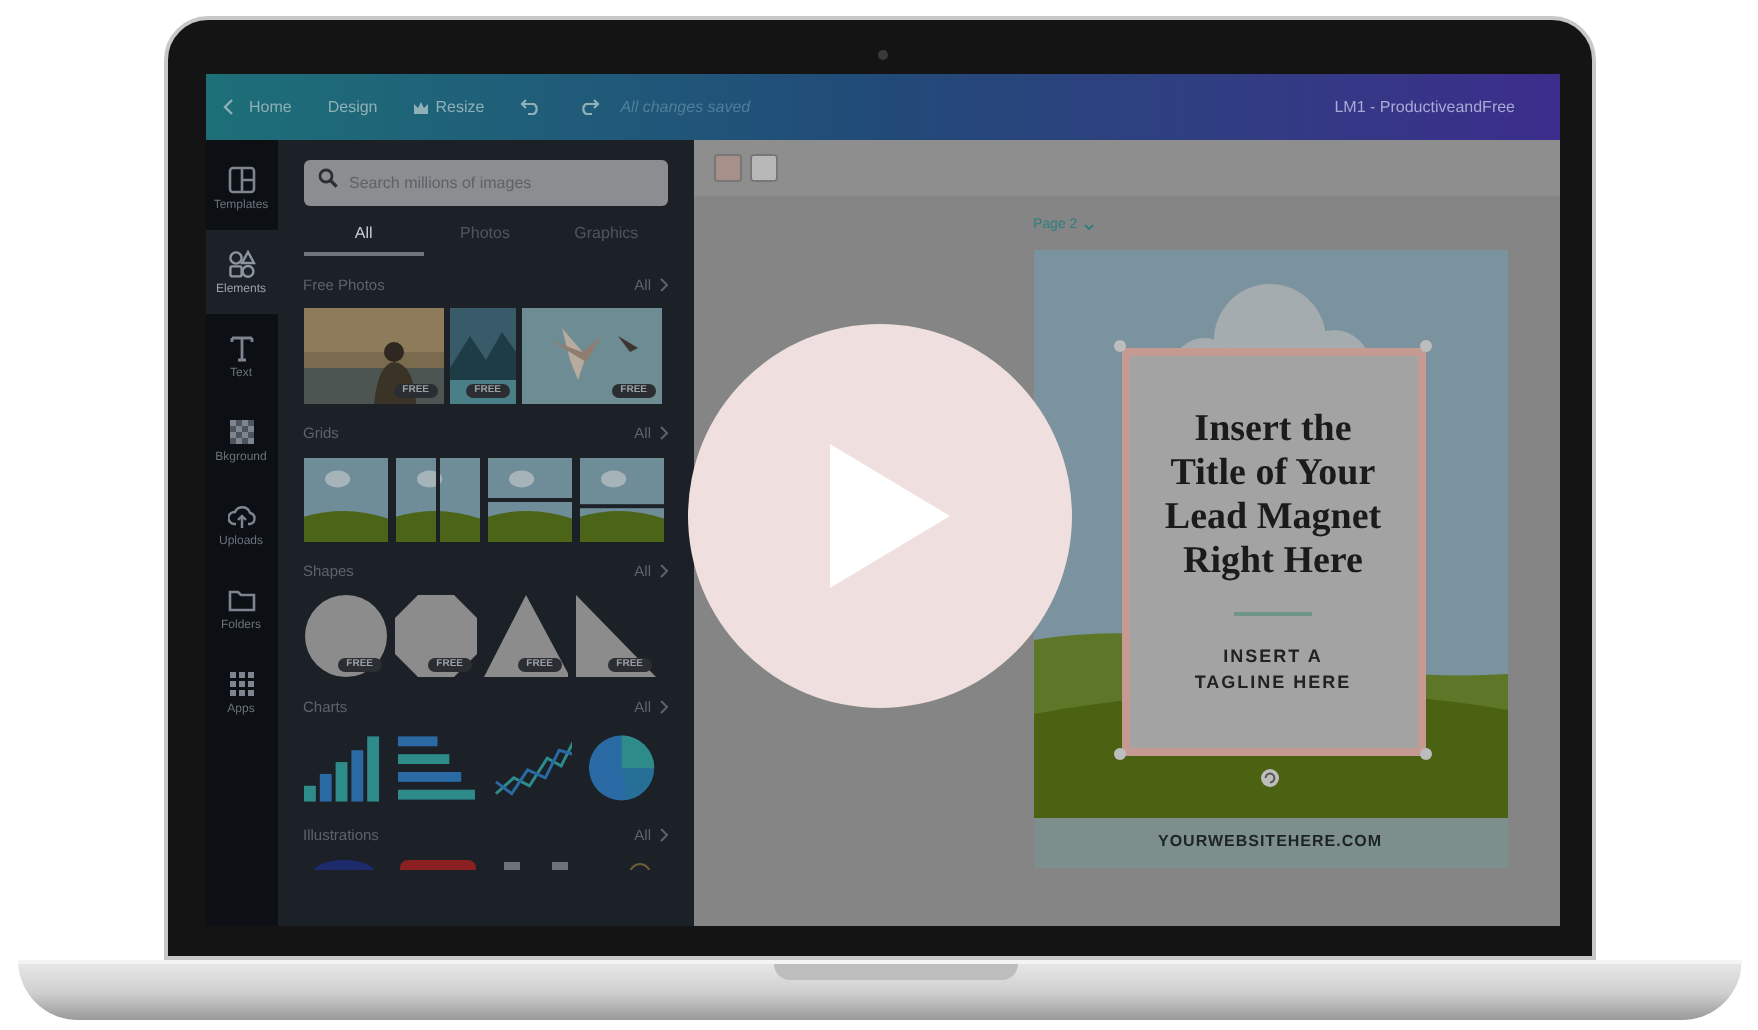 The width and height of the screenshot is (1758, 1030). I want to click on text-icon, so click(241, 347).